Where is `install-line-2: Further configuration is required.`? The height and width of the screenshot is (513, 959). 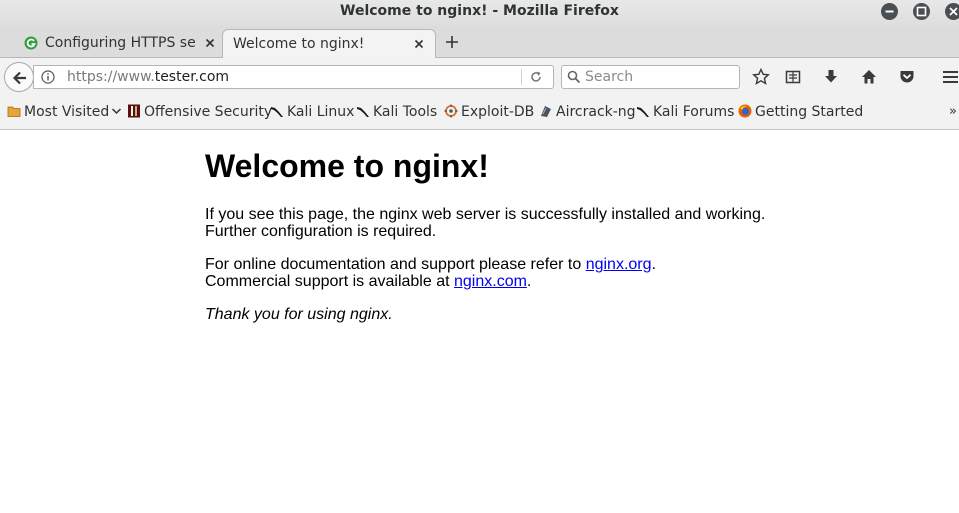
install-line-2: Further configuration is required. is located at coordinates (321, 231).